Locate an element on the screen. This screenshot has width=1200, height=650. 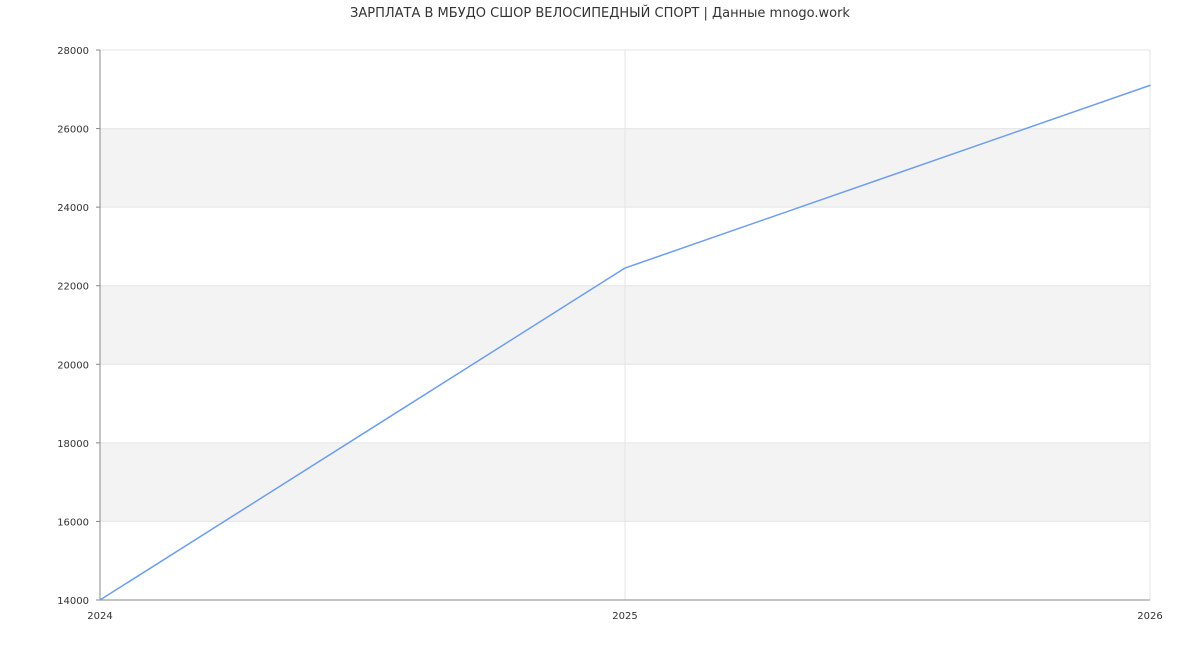
y-tick-label: 28000 is located at coordinates (73, 51).